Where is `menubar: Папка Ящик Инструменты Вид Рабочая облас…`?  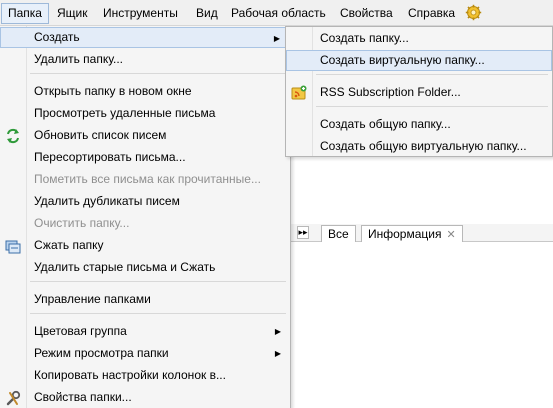 menubar: Папка Ящик Инструменты Вид Рабочая облас… is located at coordinates (276, 13).